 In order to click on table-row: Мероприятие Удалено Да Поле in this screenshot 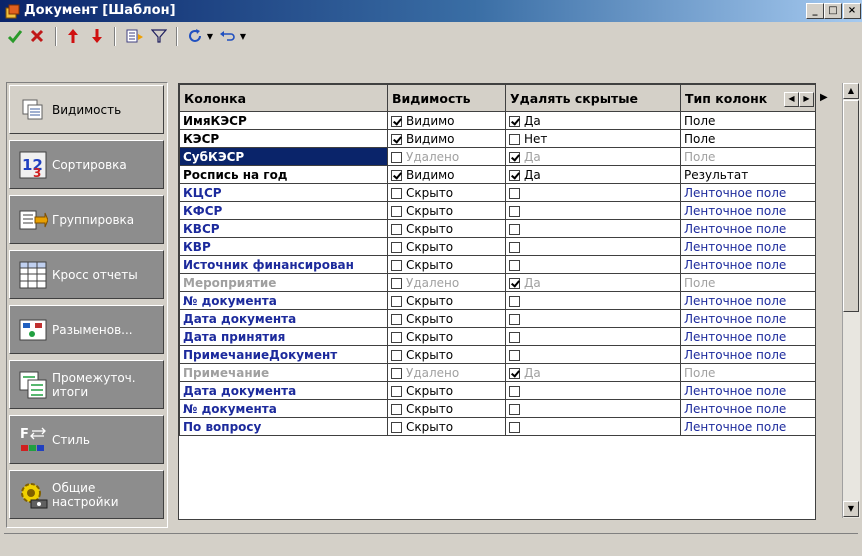, I will do `click(497, 282)`.